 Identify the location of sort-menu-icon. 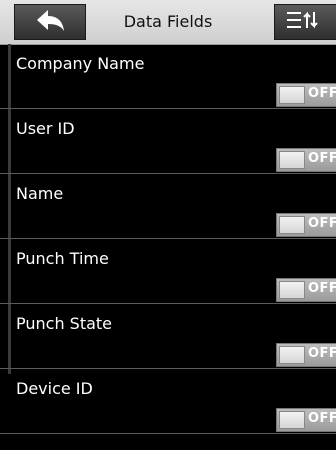
(303, 22).